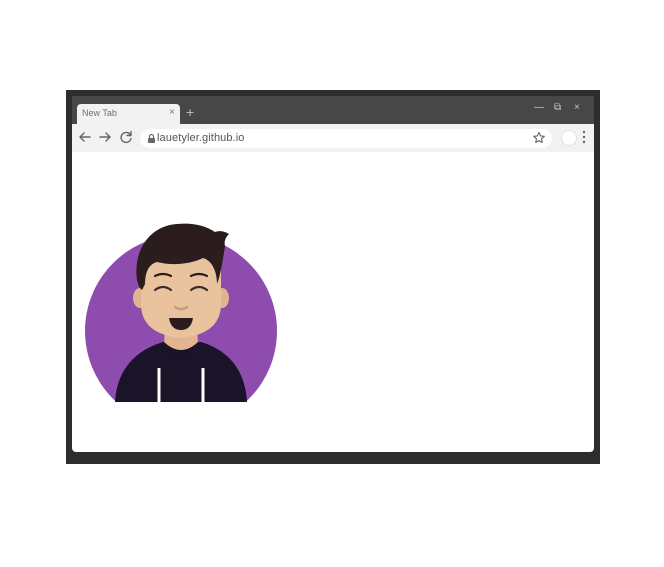 This screenshot has width=664, height=567. What do you see at coordinates (126, 137) in the screenshot?
I see `reload-icon` at bounding box center [126, 137].